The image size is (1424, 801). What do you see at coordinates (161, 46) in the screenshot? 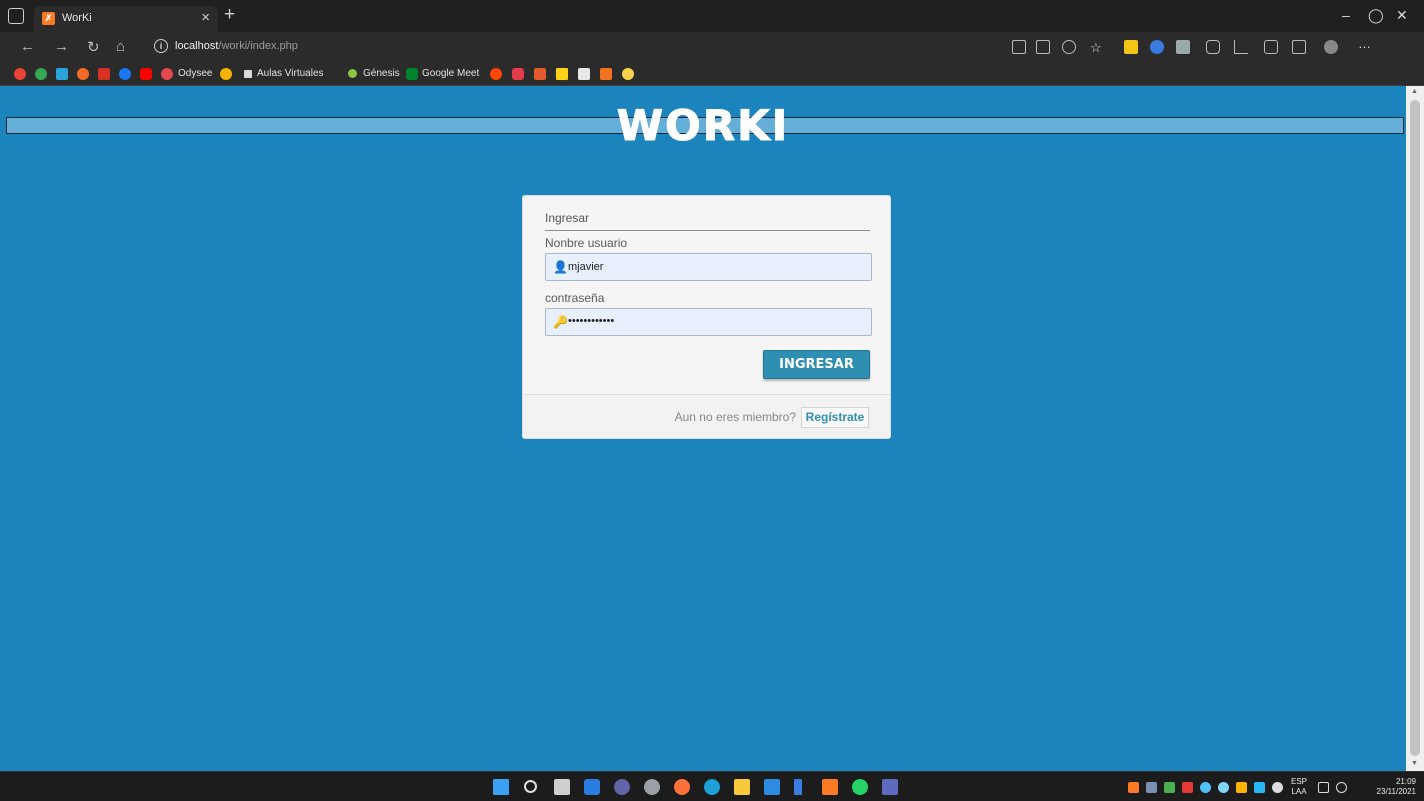
I see `site-info-icon: i` at bounding box center [161, 46].